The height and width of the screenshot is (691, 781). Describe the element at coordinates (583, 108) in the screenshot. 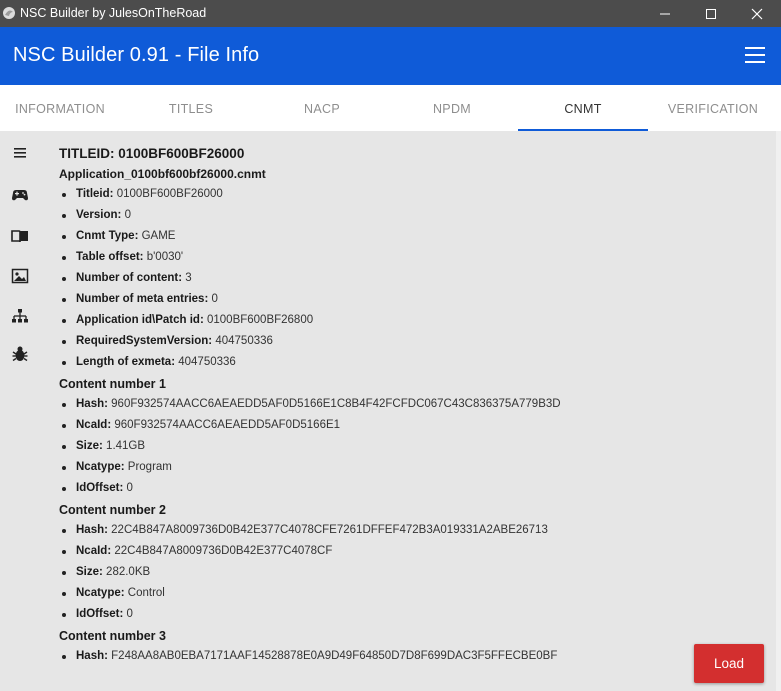

I see `tab-cnmt: CNMT` at that location.